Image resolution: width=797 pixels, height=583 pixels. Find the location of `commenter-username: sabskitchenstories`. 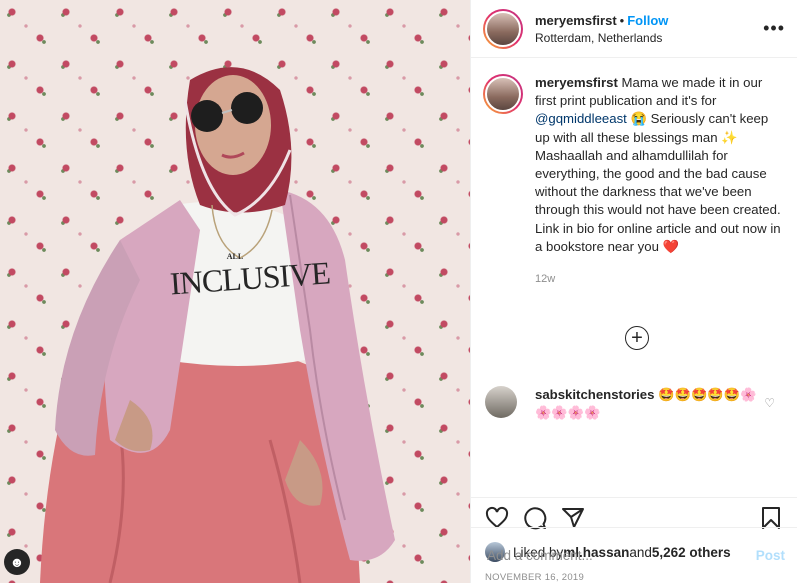

commenter-username: sabskitchenstories is located at coordinates (594, 394).